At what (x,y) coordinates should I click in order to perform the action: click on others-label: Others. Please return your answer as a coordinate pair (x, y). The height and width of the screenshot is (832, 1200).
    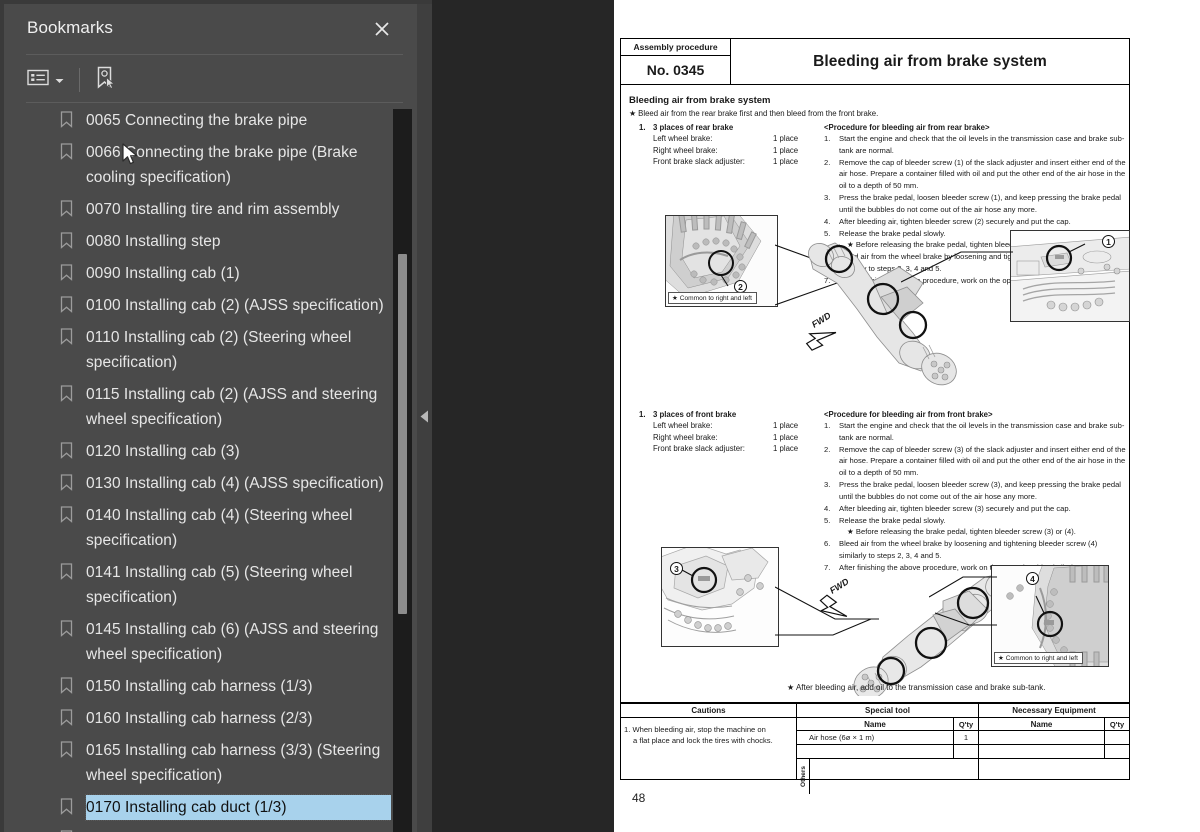
    Looking at the image, I should click on (803, 776).